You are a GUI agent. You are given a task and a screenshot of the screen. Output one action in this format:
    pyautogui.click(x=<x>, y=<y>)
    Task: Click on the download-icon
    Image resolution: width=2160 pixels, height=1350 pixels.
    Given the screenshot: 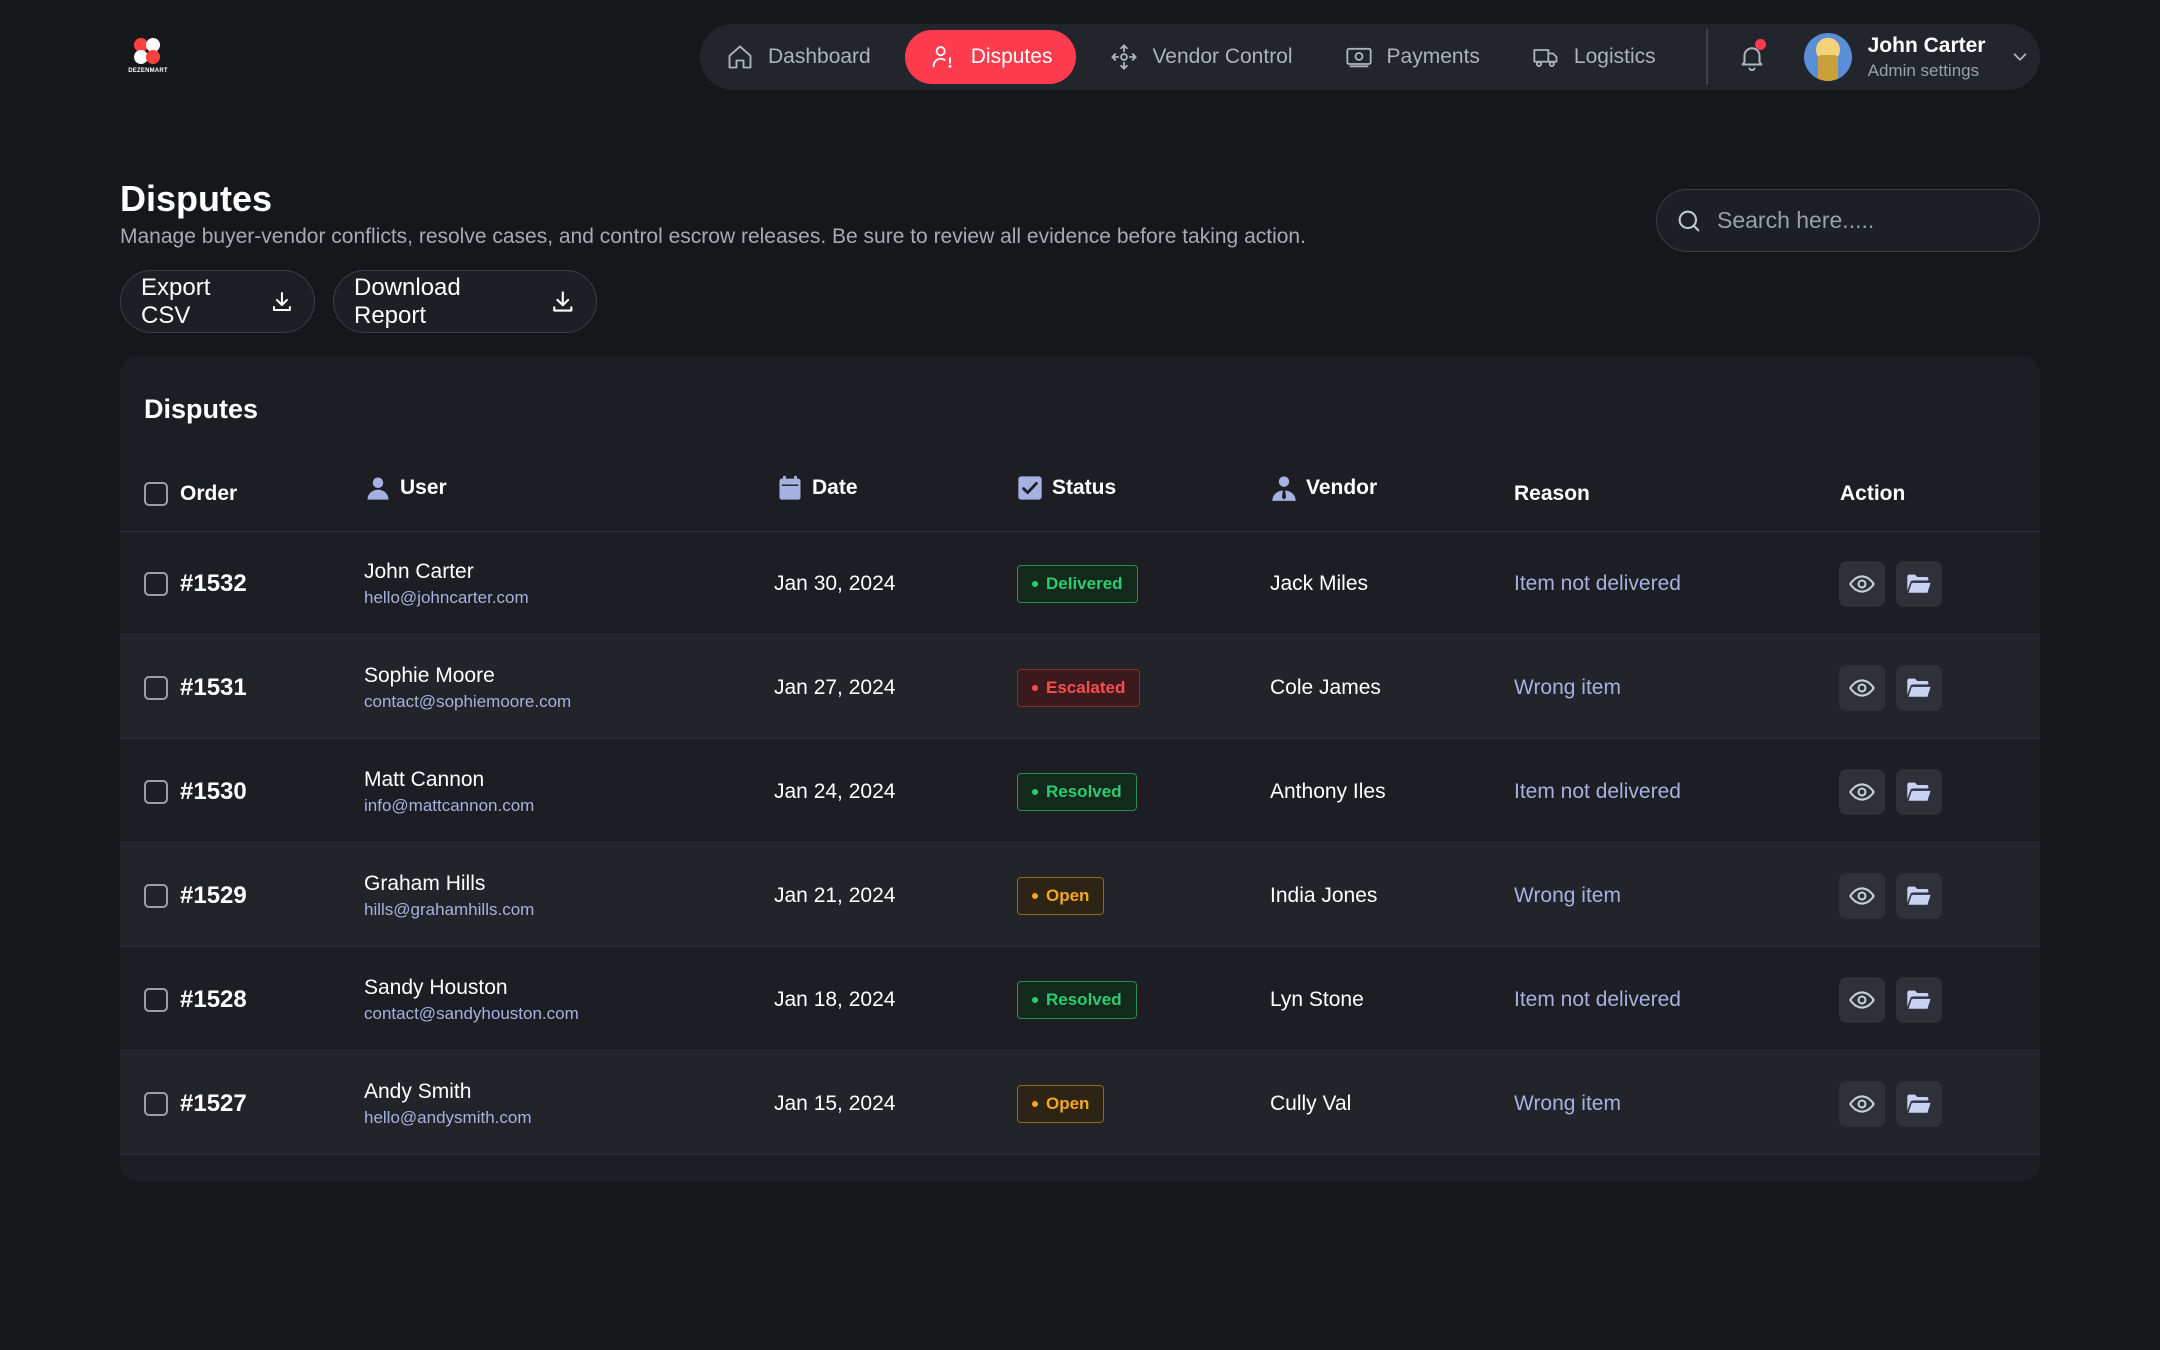 What is the action you would take?
    pyautogui.click(x=282, y=301)
    